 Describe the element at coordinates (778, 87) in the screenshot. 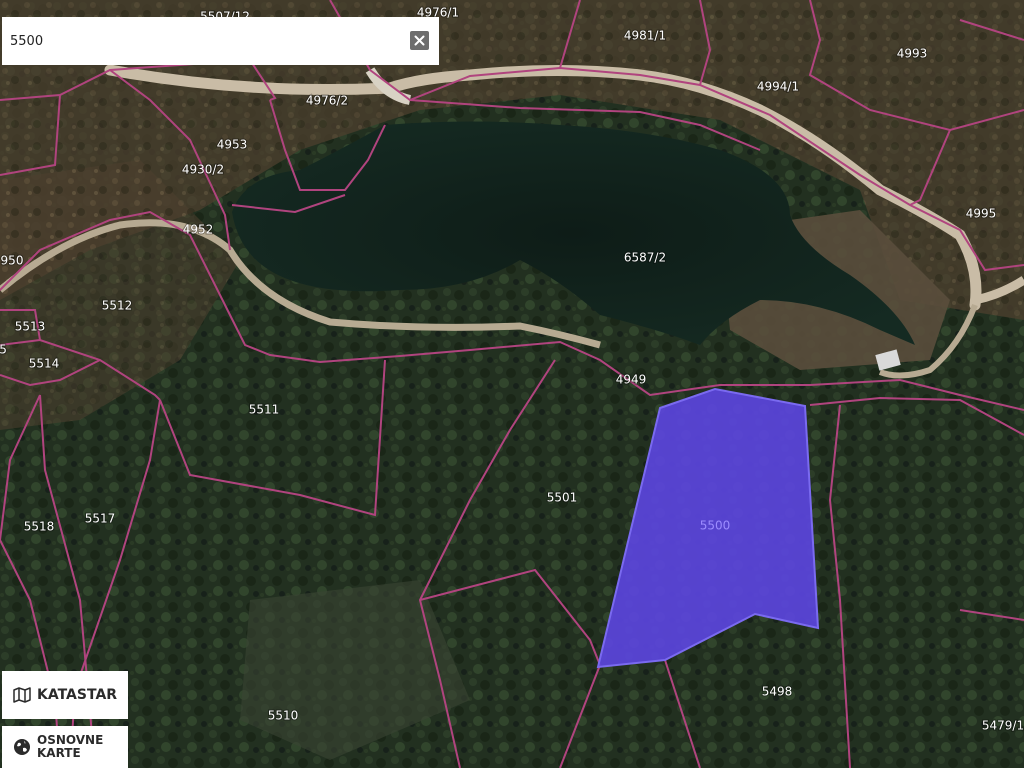

I see `parcel-label: 4994/1` at that location.